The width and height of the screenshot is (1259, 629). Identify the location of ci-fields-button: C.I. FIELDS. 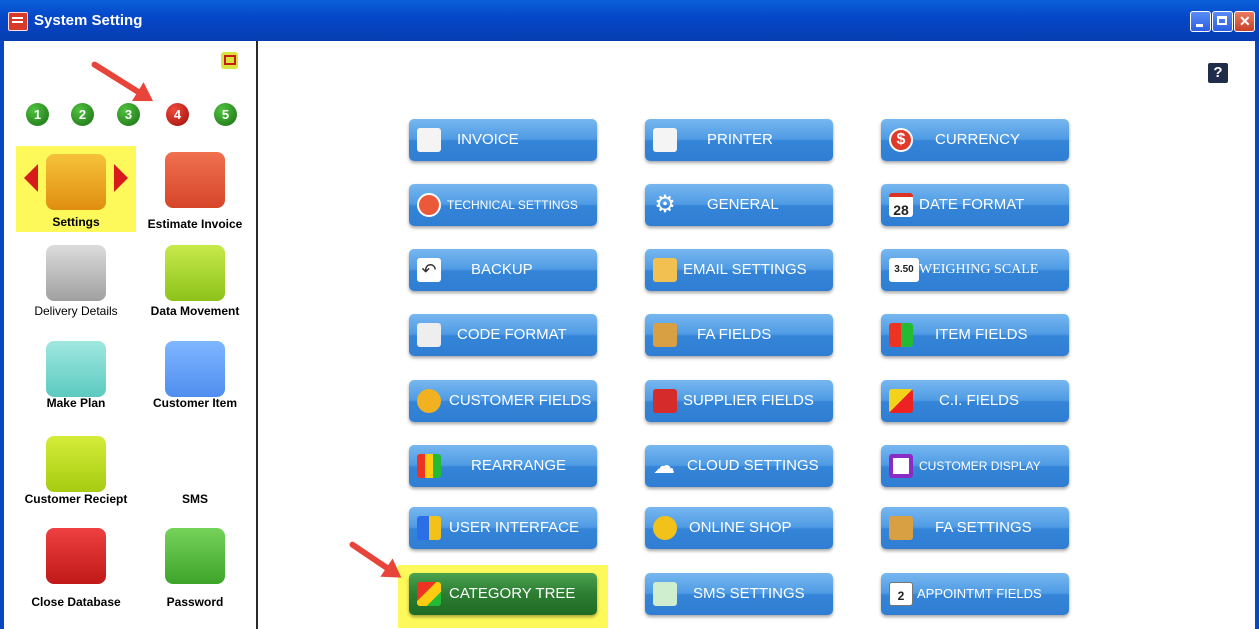
(975, 401).